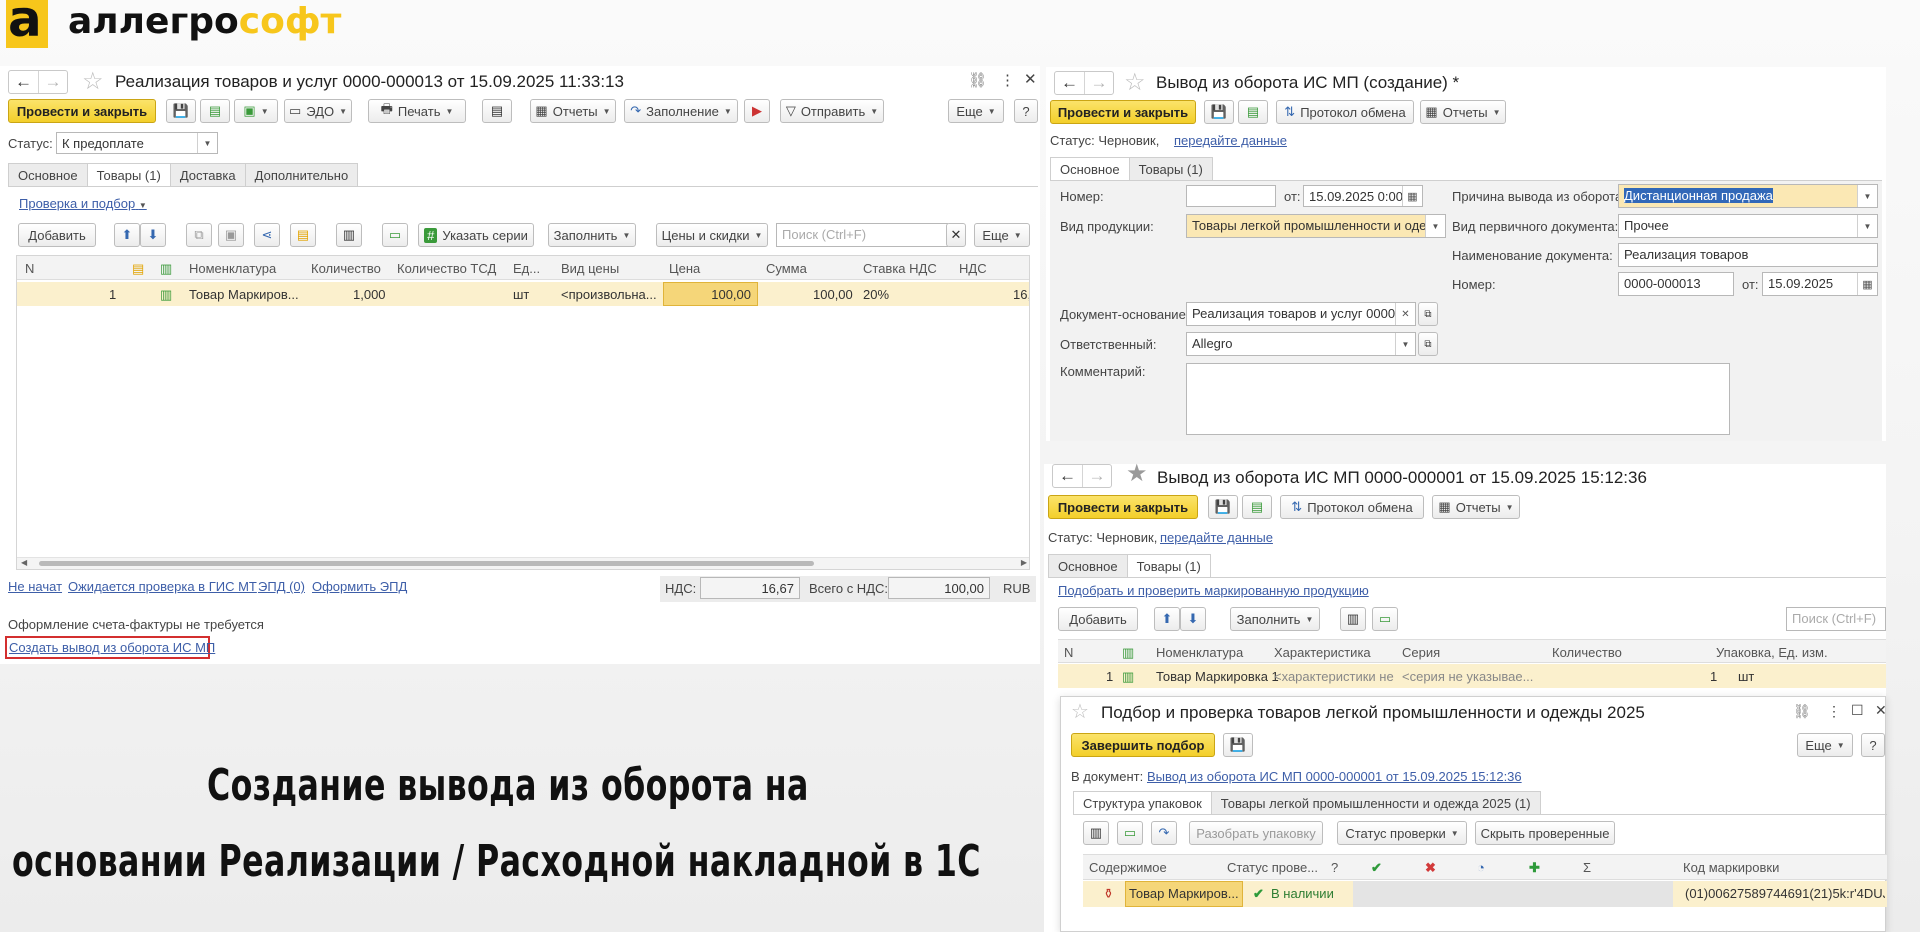 This screenshot has width=1920, height=932. Describe the element at coordinates (207, 175) in the screenshot. I see `tab-delivery: Доставка` at that location.